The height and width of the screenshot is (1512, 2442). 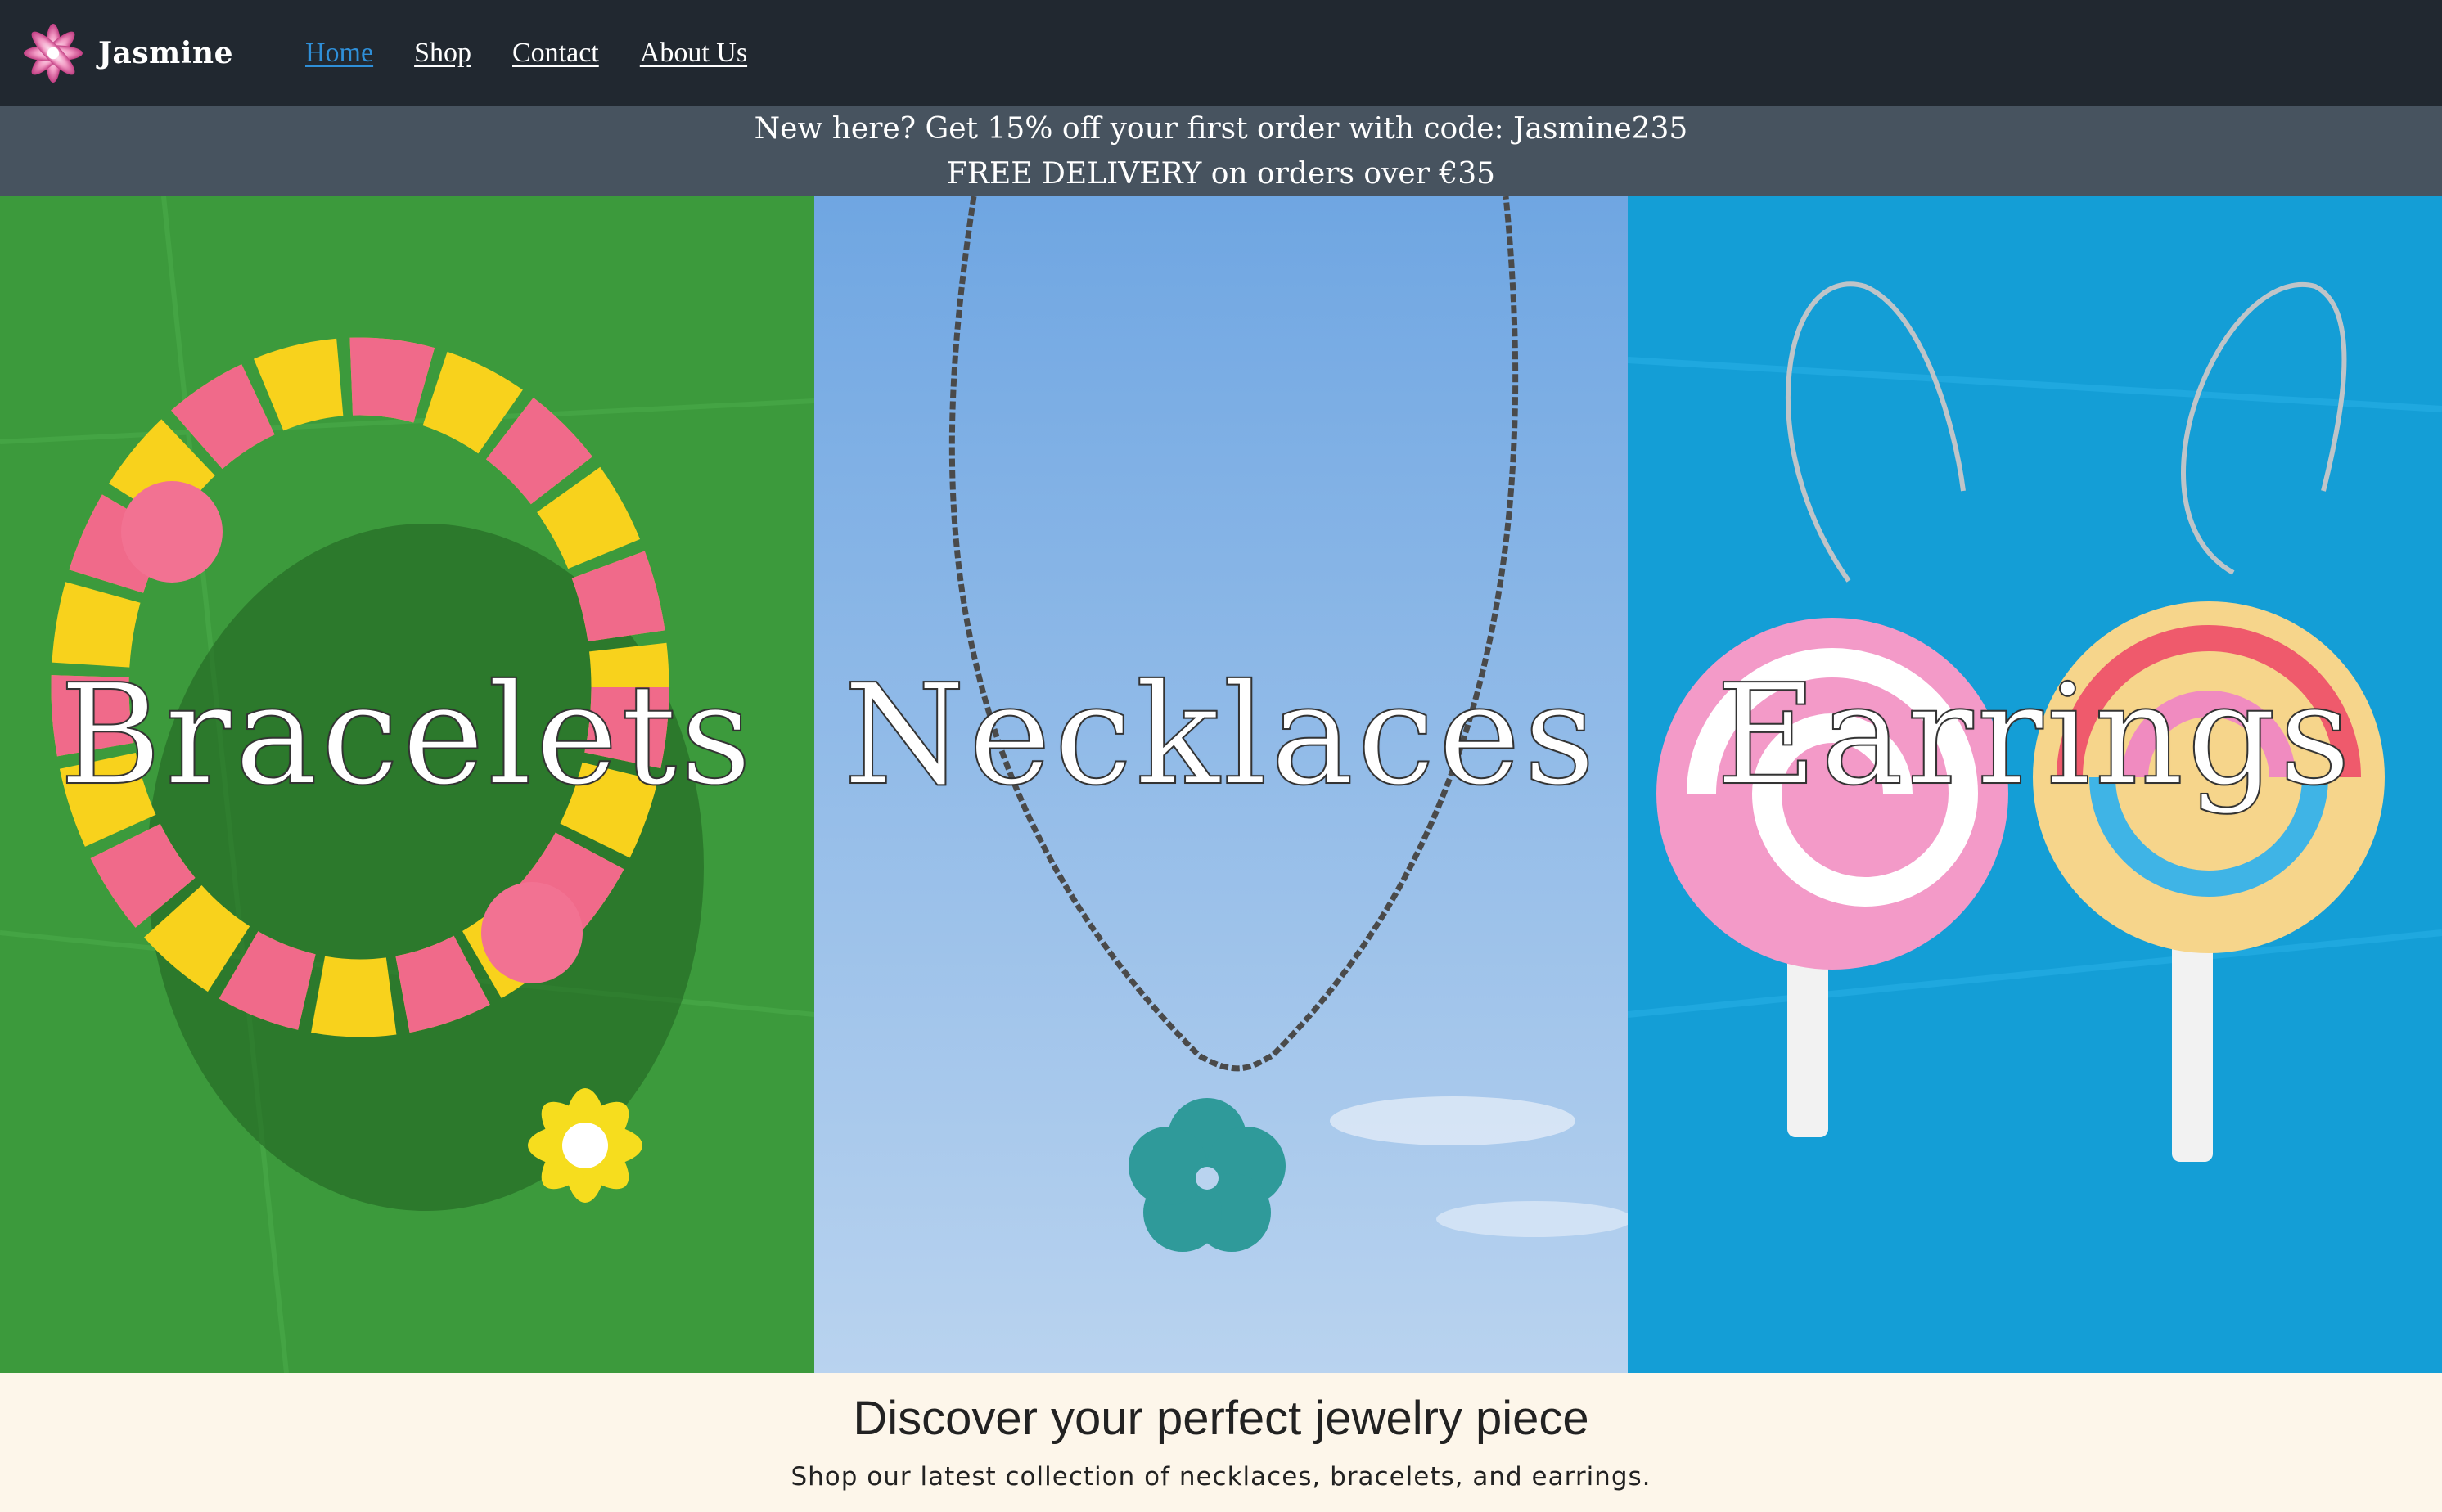 What do you see at coordinates (1221, 736) in the screenshot?
I see `category-title-necklaces: Necklaces` at bounding box center [1221, 736].